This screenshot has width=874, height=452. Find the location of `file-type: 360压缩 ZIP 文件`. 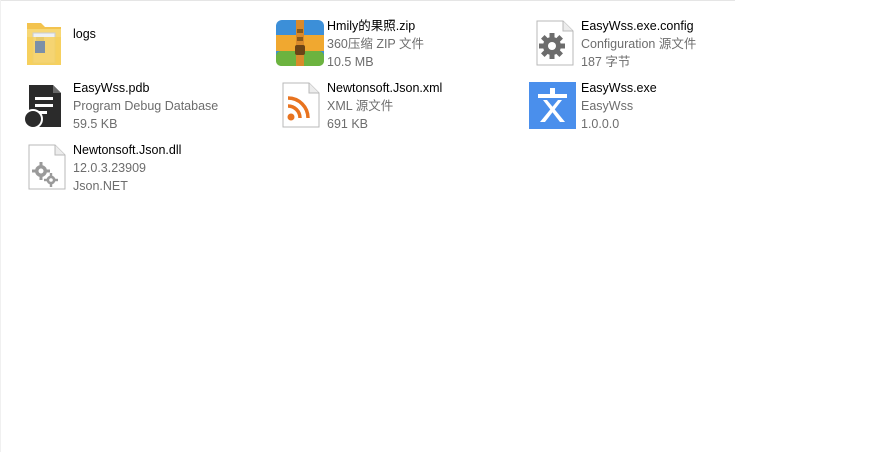

file-type: 360压缩 ZIP 文件 is located at coordinates (376, 44).